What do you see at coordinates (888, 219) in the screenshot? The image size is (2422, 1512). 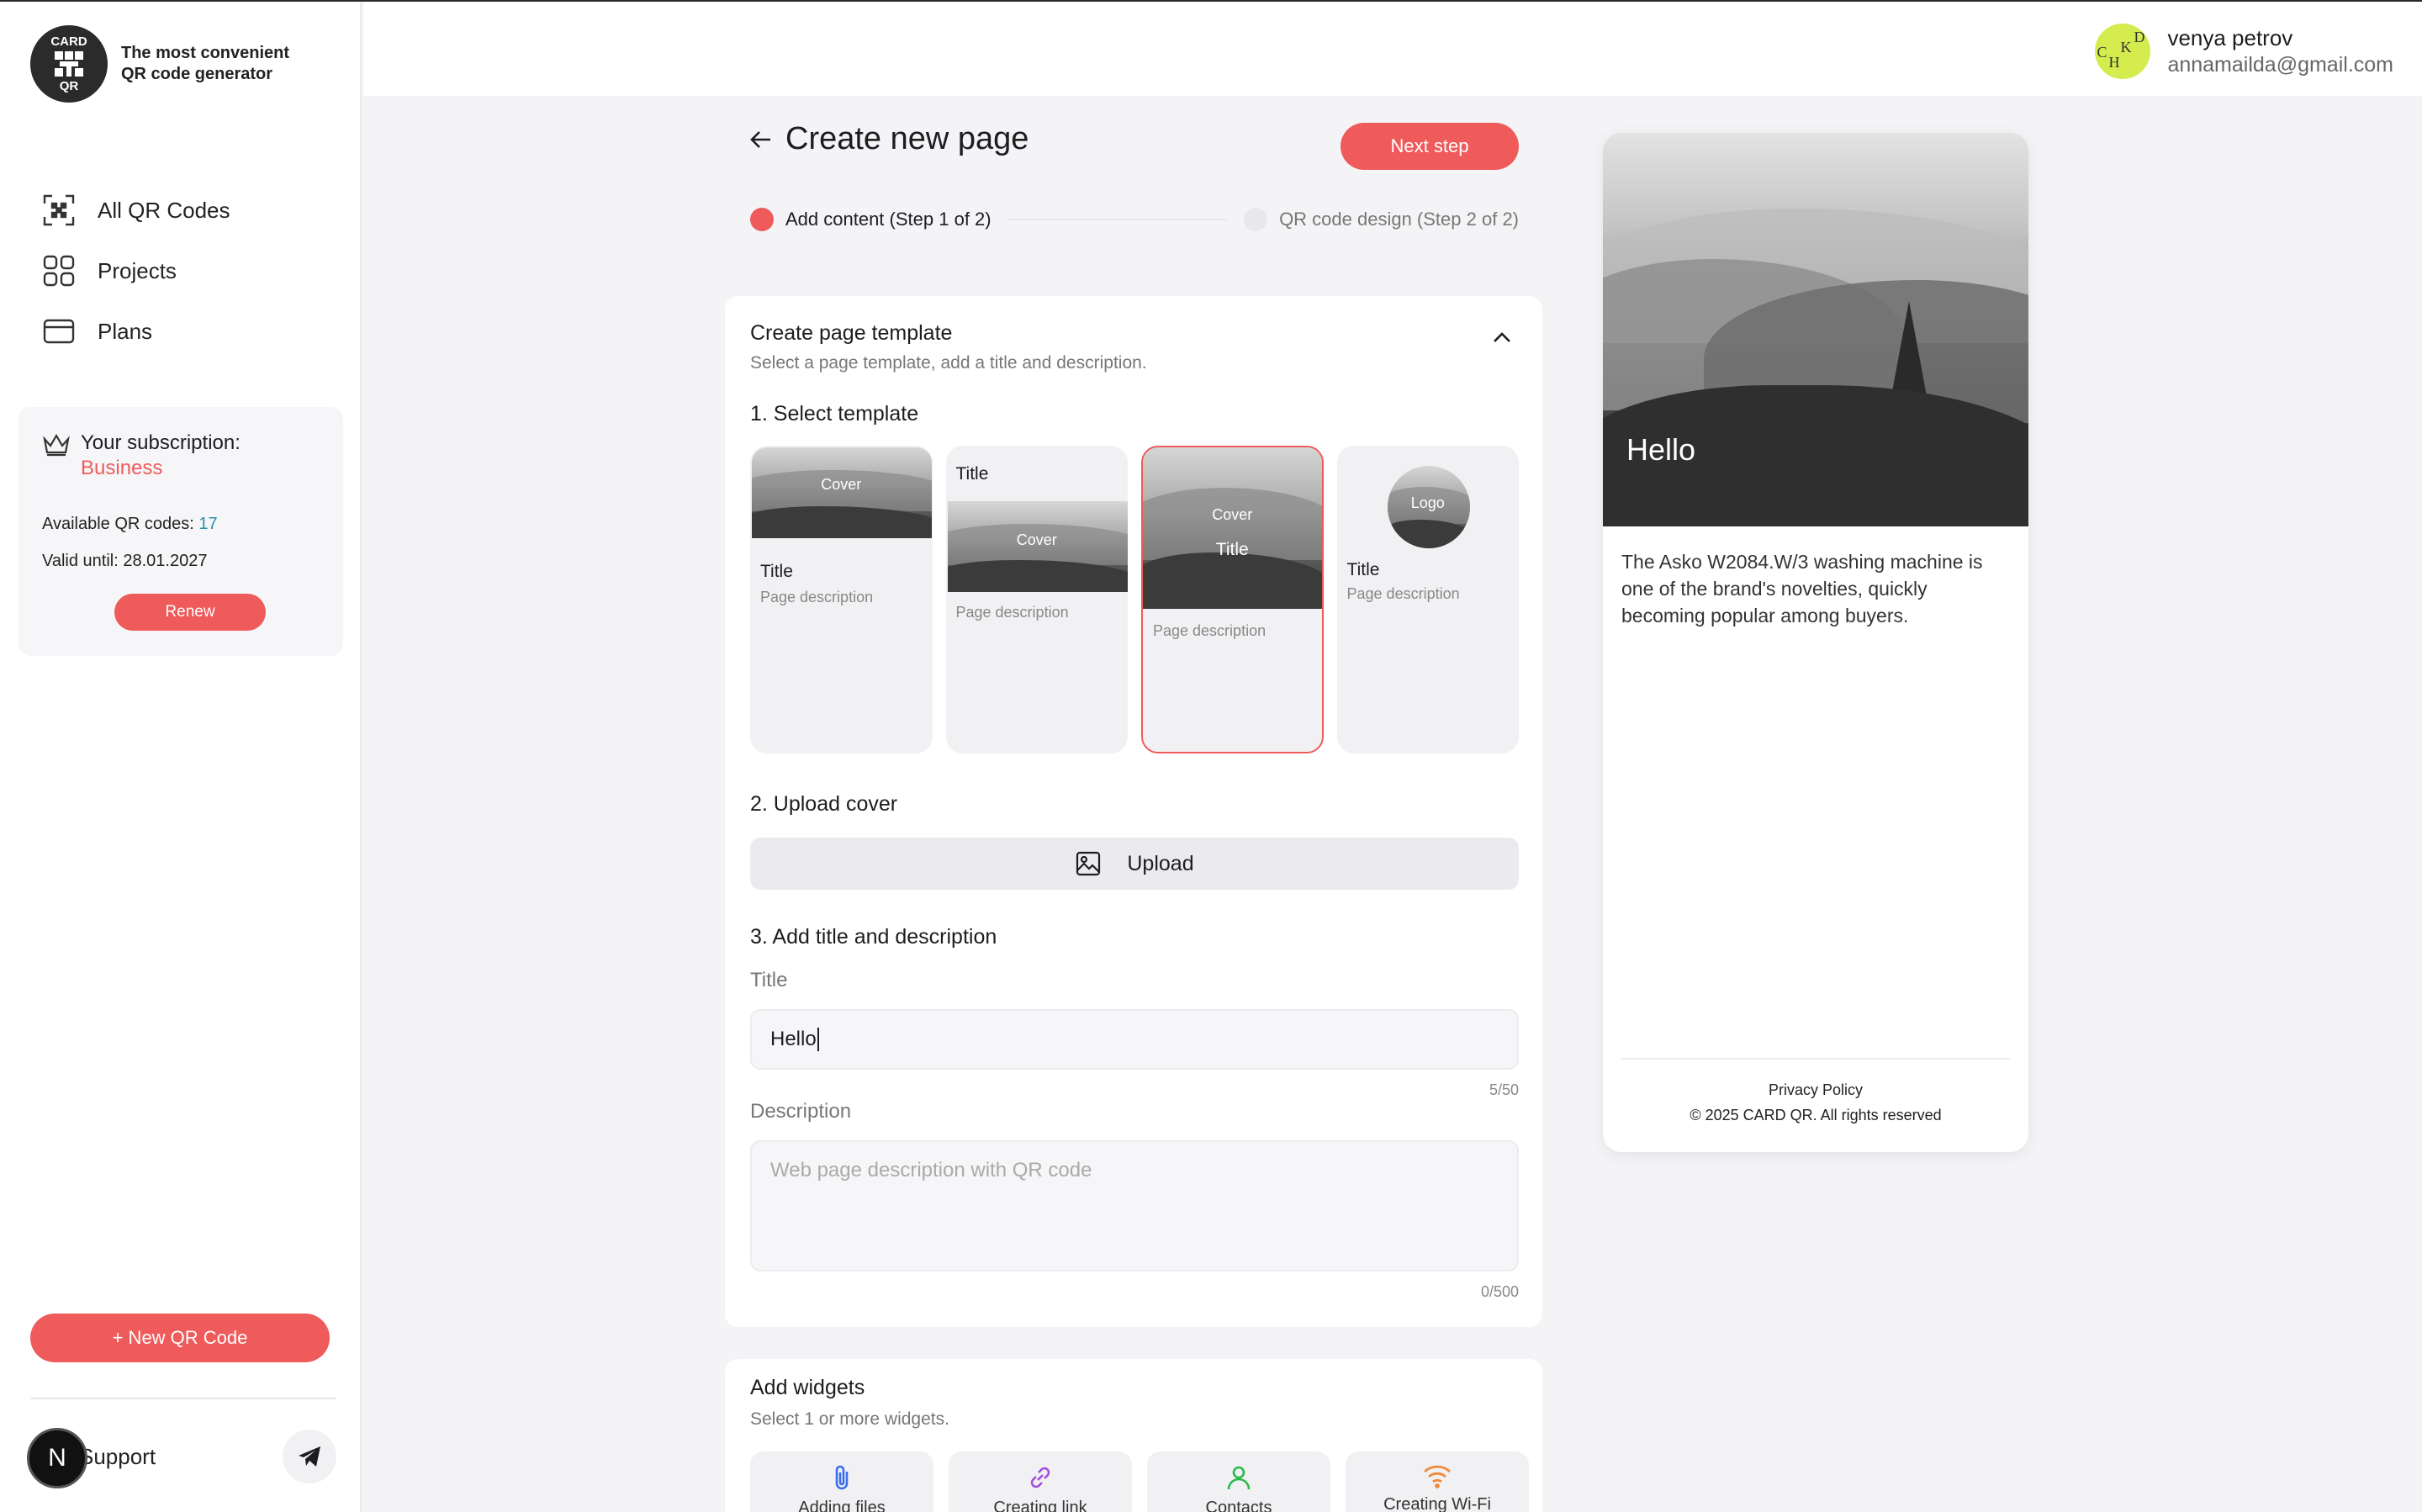 I see `step-1-label: Add content (Step 1 of 2)` at bounding box center [888, 219].